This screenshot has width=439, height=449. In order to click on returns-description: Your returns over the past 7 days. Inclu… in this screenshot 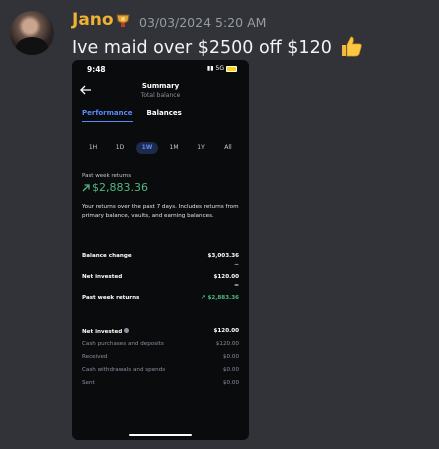, I will do `click(160, 211)`.